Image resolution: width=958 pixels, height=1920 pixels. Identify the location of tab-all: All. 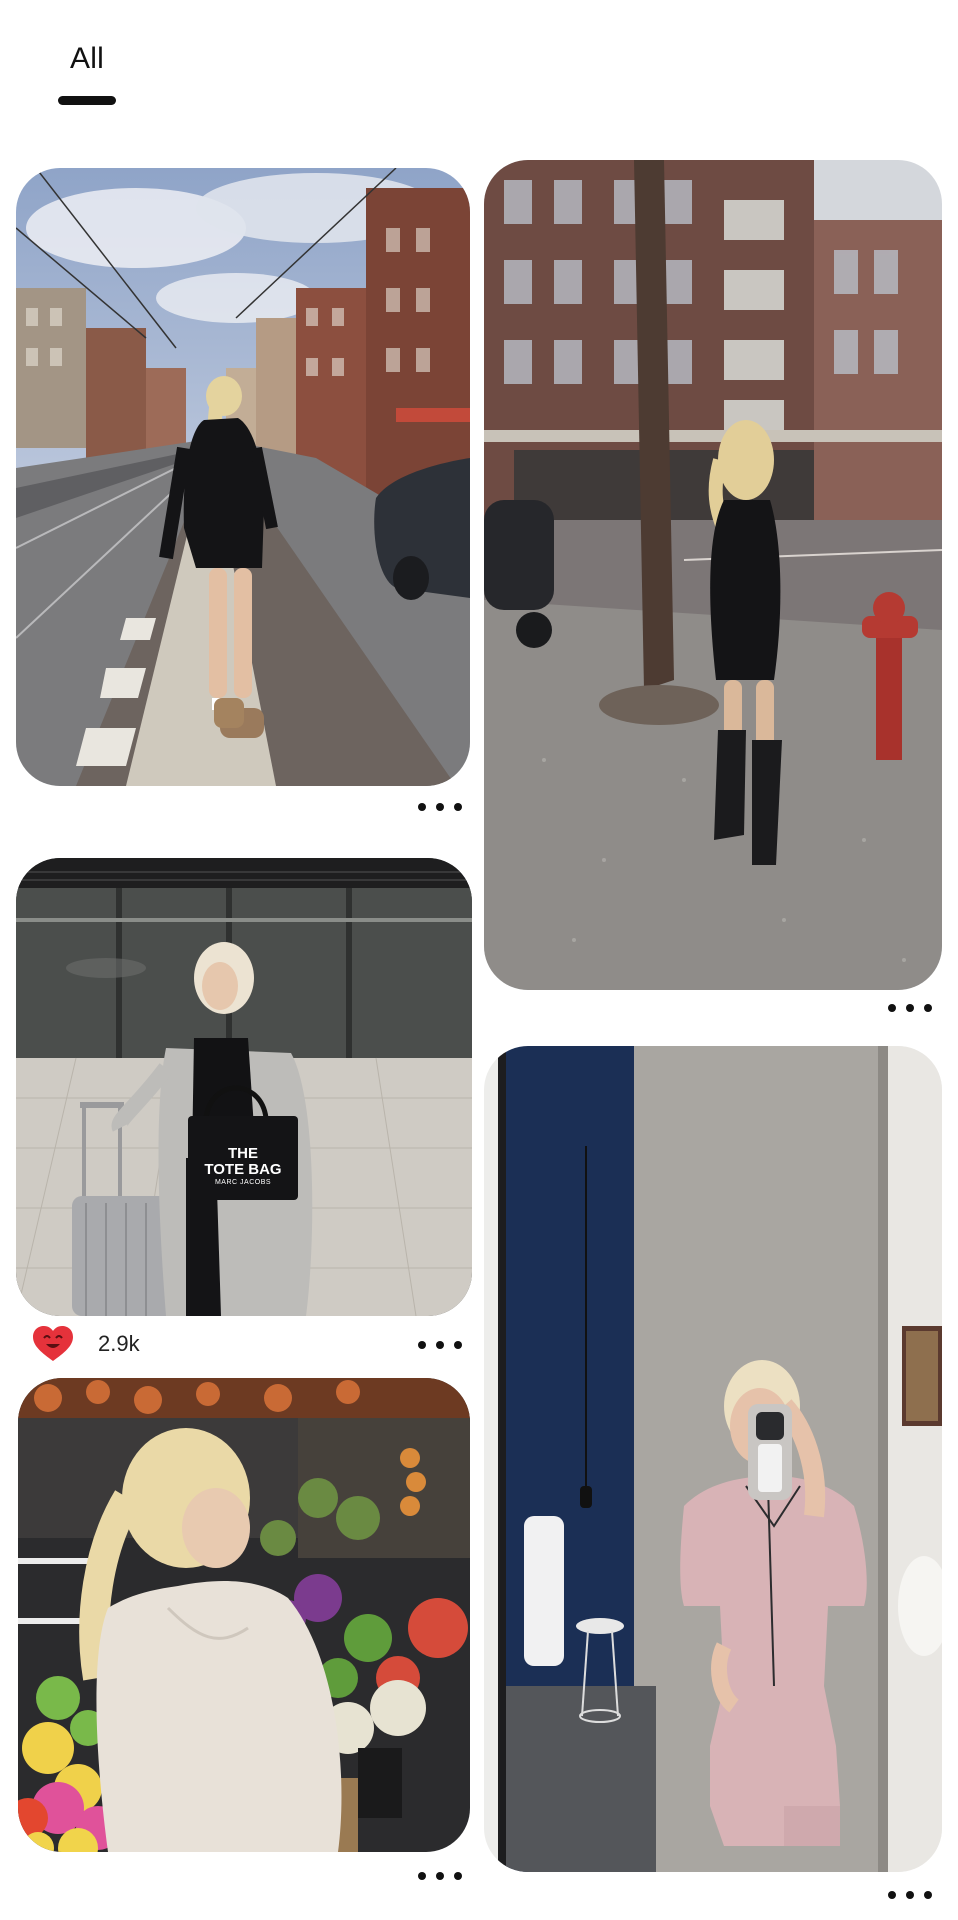
(88, 71).